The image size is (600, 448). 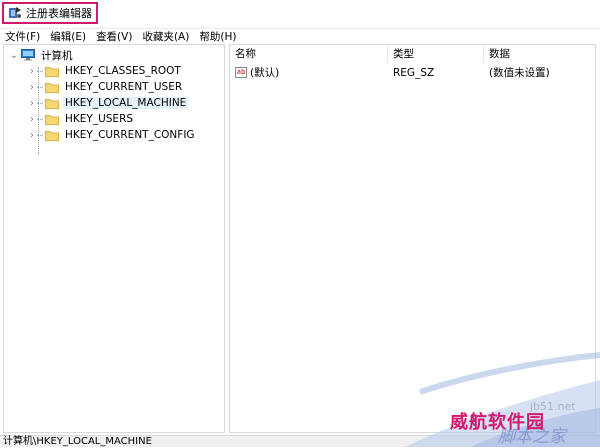 I want to click on column-header-data: 数据, so click(x=539, y=54).